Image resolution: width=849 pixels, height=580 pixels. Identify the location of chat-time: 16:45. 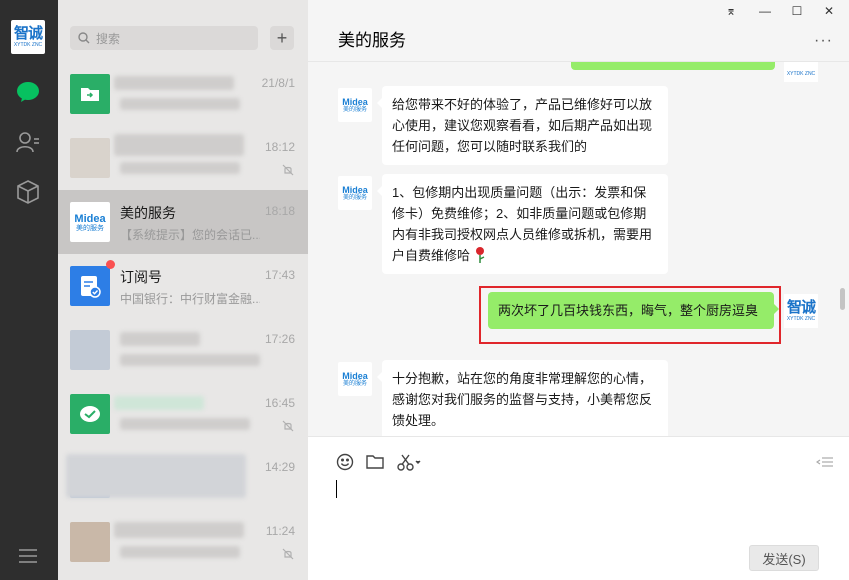
(279, 403).